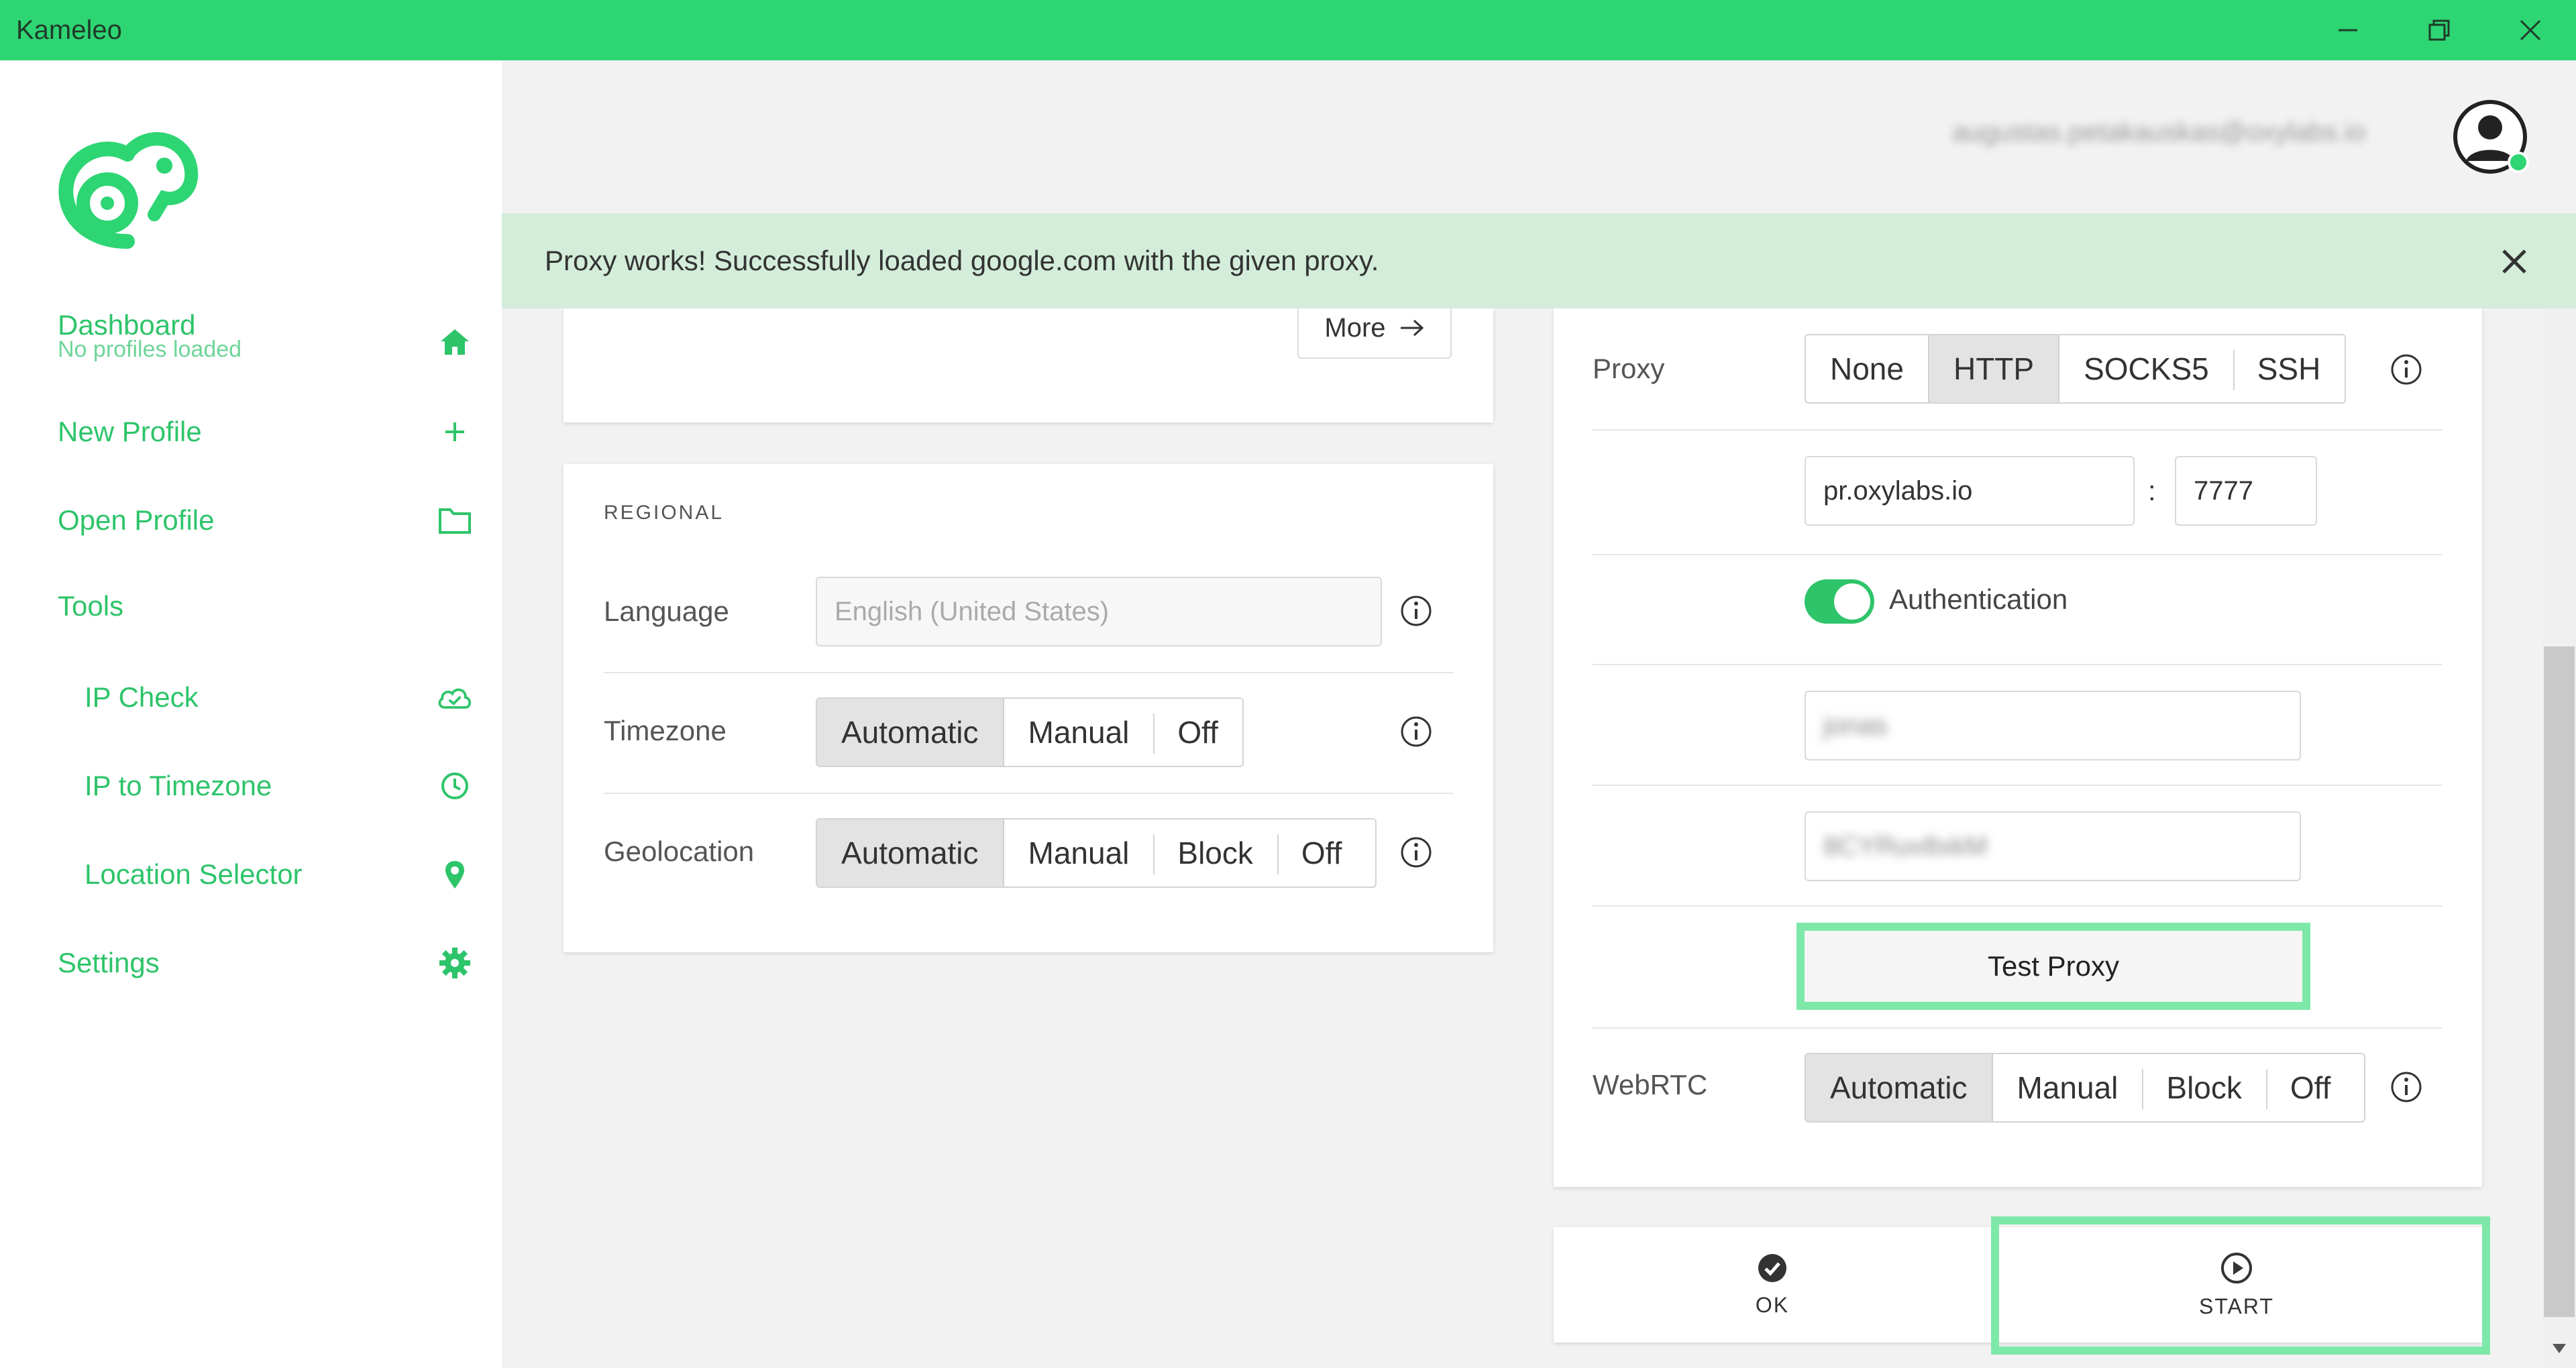  I want to click on gear-icon, so click(455, 963).